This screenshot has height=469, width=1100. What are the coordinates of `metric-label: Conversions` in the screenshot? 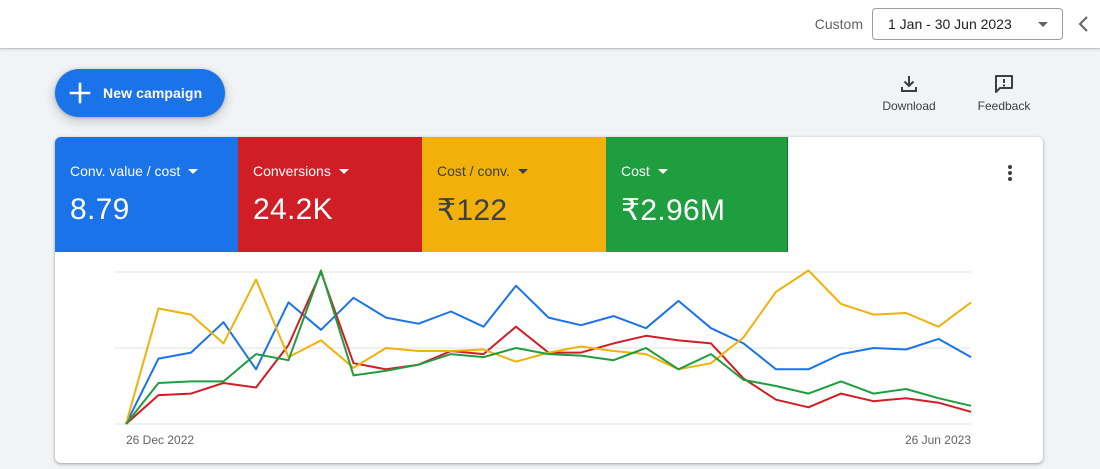 It's located at (292, 171).